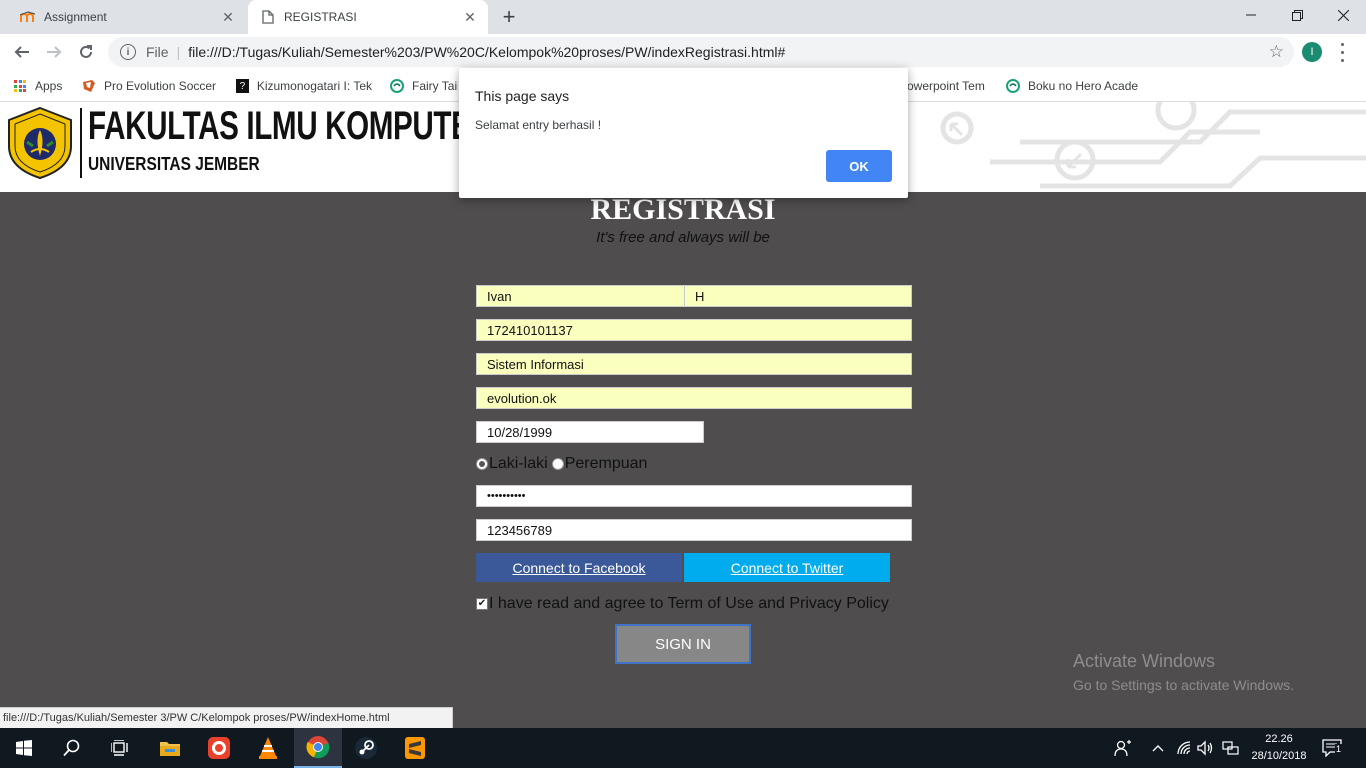 The width and height of the screenshot is (1366, 768). Describe the element at coordinates (368, 17) in the screenshot. I see `tab-registrasi: REGISTRASI ✕` at that location.